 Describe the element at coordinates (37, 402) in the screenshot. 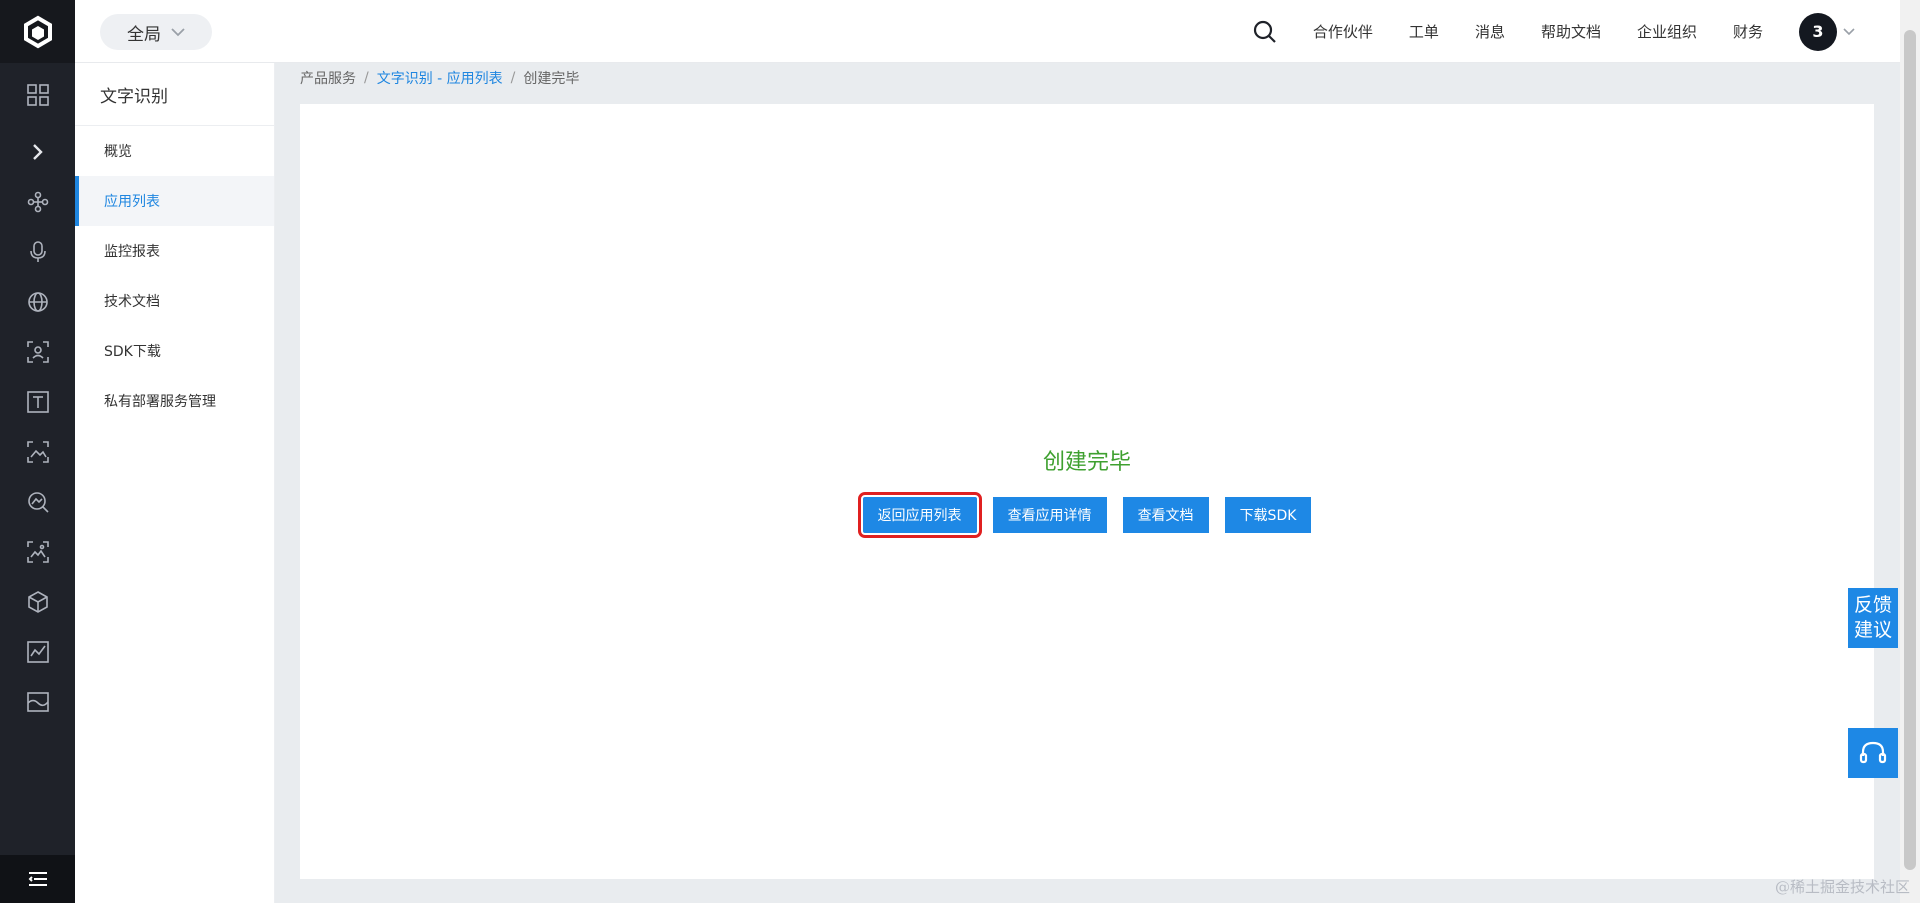

I see `text-recognition-icon` at that location.